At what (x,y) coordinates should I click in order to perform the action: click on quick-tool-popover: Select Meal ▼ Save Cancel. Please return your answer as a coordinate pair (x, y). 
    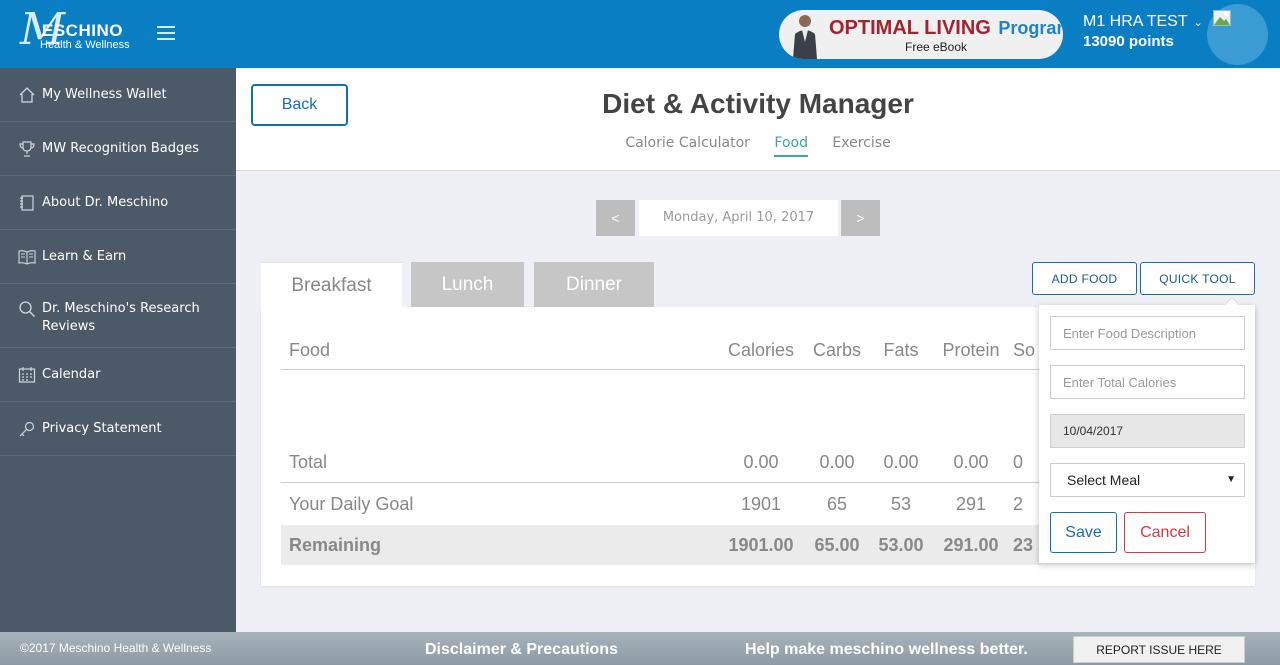
    Looking at the image, I should click on (1147, 429).